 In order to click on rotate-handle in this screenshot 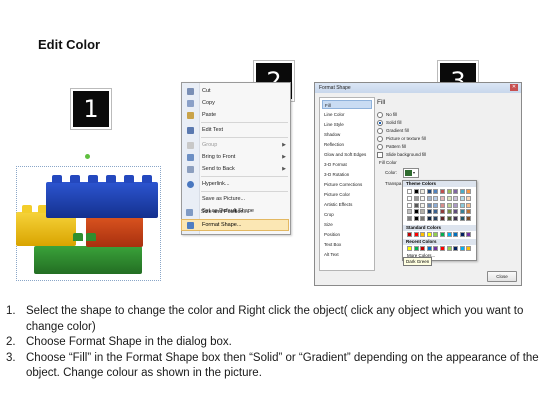, I will do `click(87, 156)`.